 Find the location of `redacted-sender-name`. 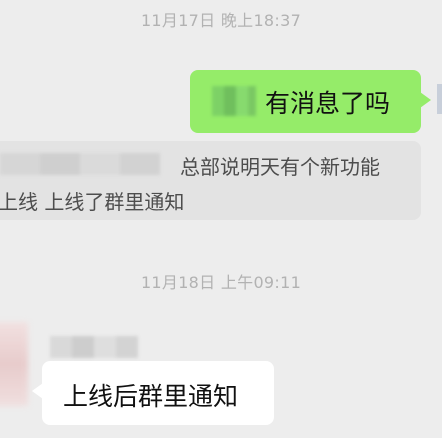

redacted-sender-name is located at coordinates (94, 347).